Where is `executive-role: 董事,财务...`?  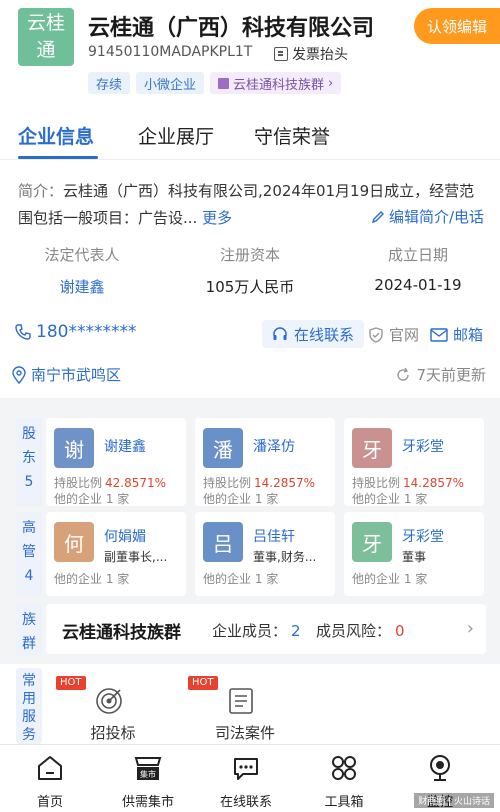
executive-role: 董事,财务... is located at coordinates (285, 557).